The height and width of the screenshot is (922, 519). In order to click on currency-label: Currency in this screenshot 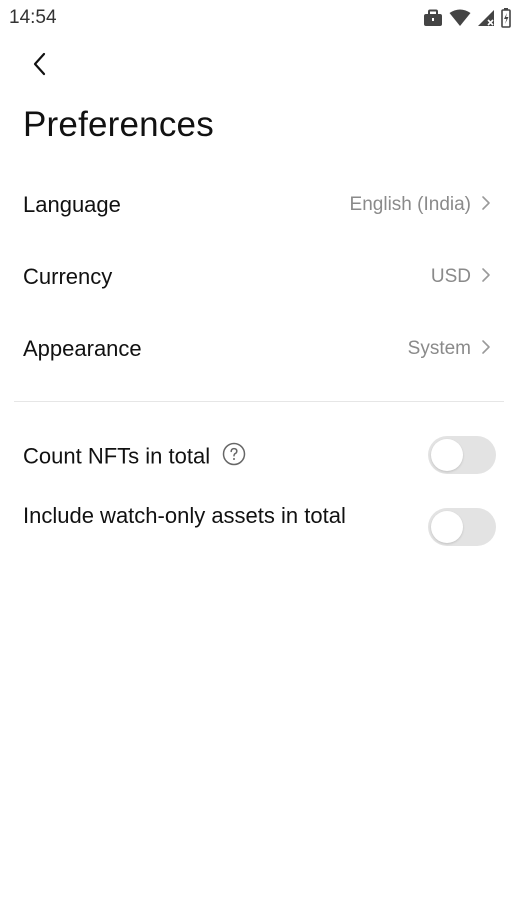, I will do `click(68, 276)`.